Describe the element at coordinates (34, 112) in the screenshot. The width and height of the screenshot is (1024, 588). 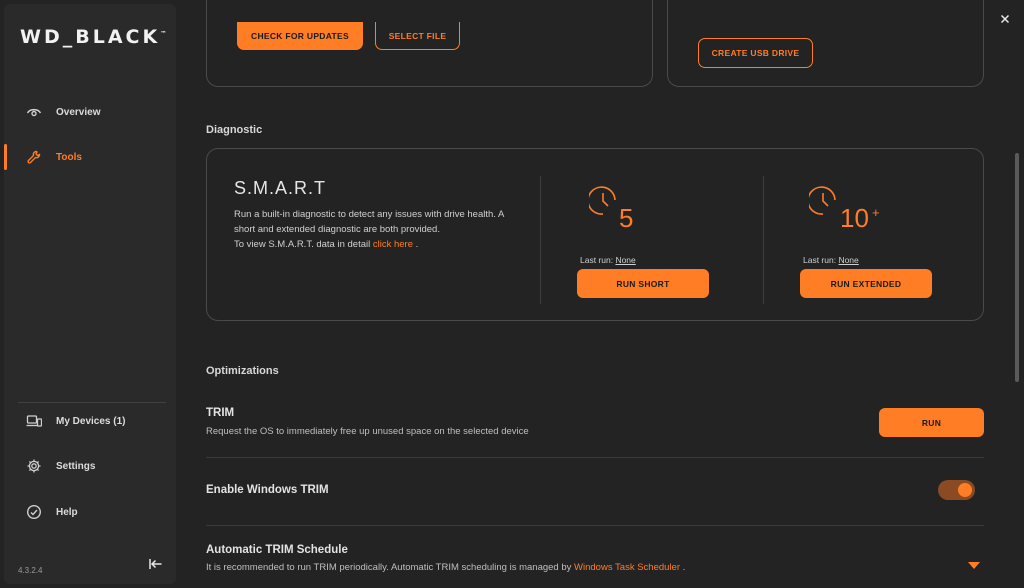
I see `eye-icon` at that location.